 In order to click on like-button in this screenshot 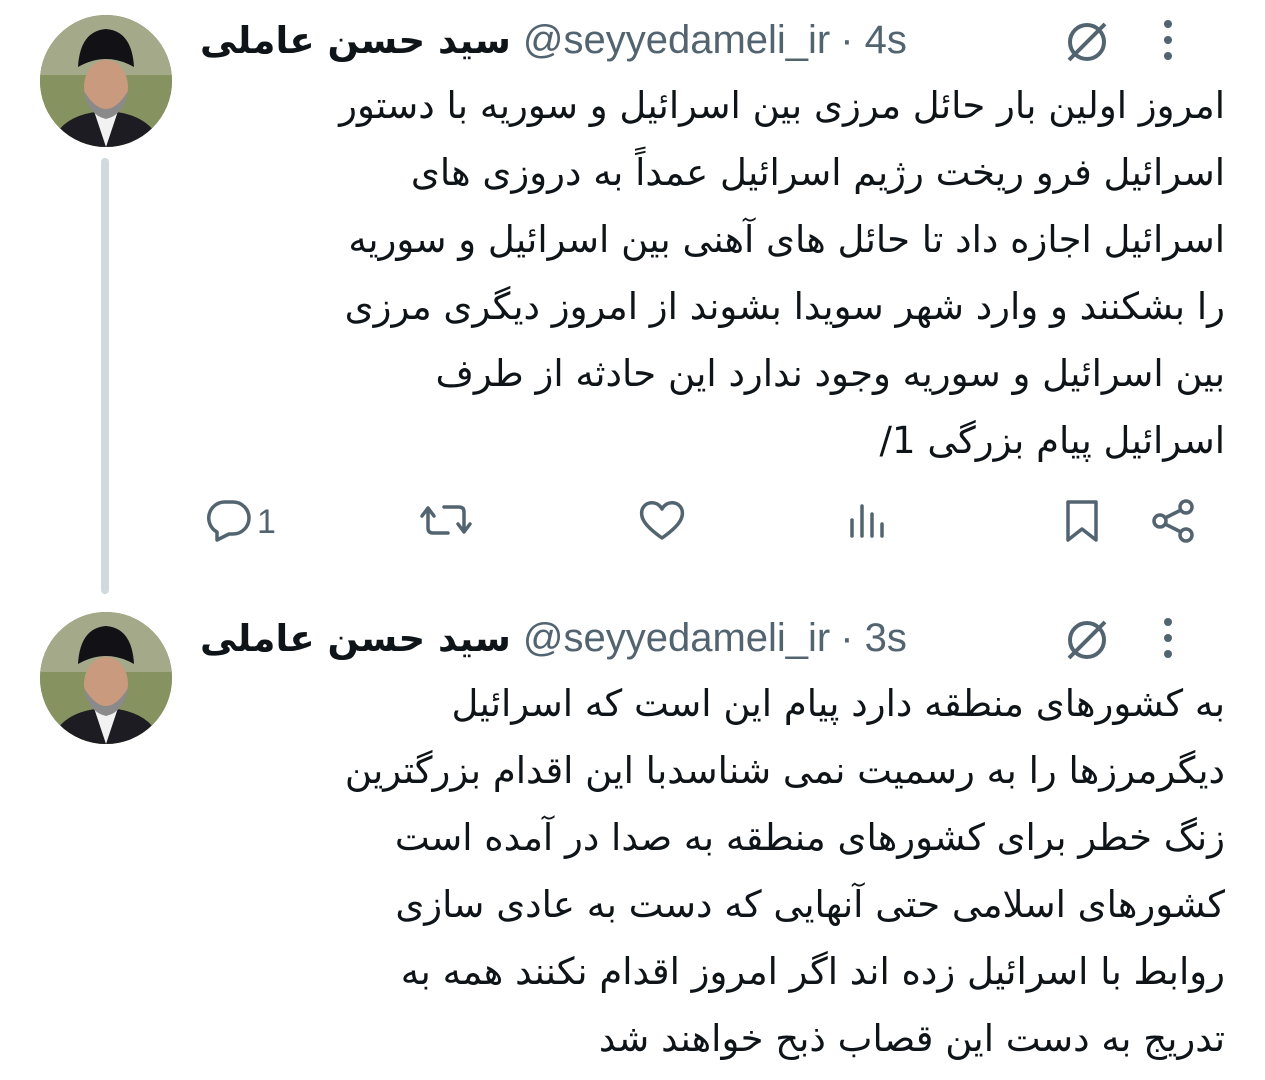, I will do `click(662, 522)`.